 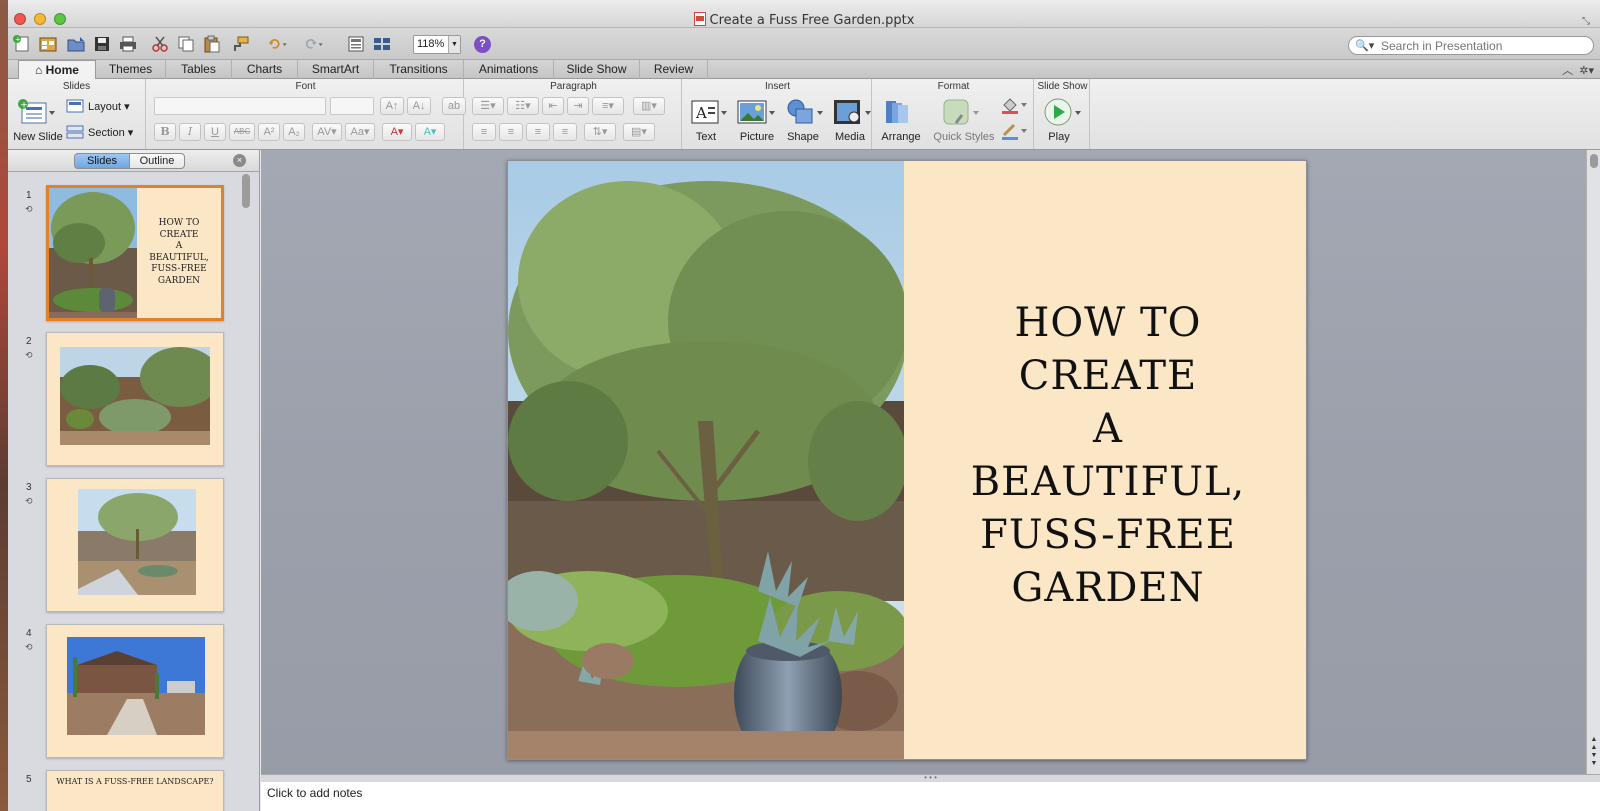 What do you see at coordinates (186, 44) in the screenshot?
I see `copy-icon` at bounding box center [186, 44].